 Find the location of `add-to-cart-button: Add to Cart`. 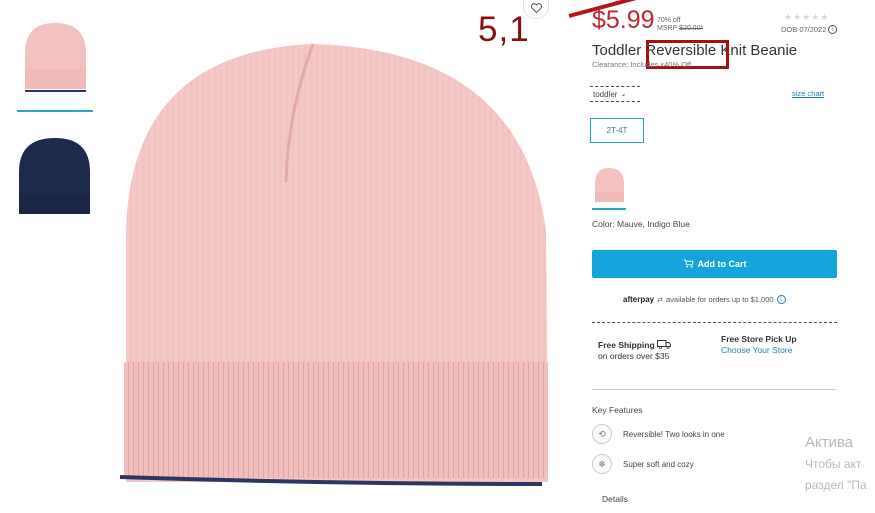

add-to-cart-button: Add to Cart is located at coordinates (714, 264).